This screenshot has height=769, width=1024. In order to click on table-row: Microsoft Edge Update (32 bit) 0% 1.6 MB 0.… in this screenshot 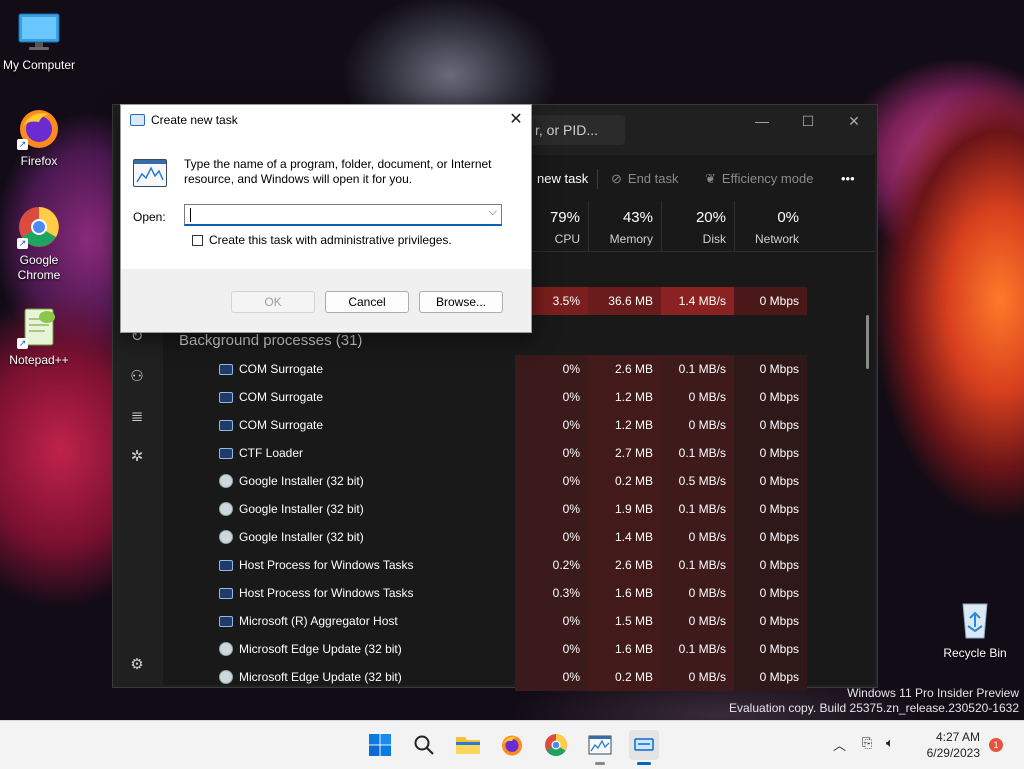, I will do `click(519, 649)`.